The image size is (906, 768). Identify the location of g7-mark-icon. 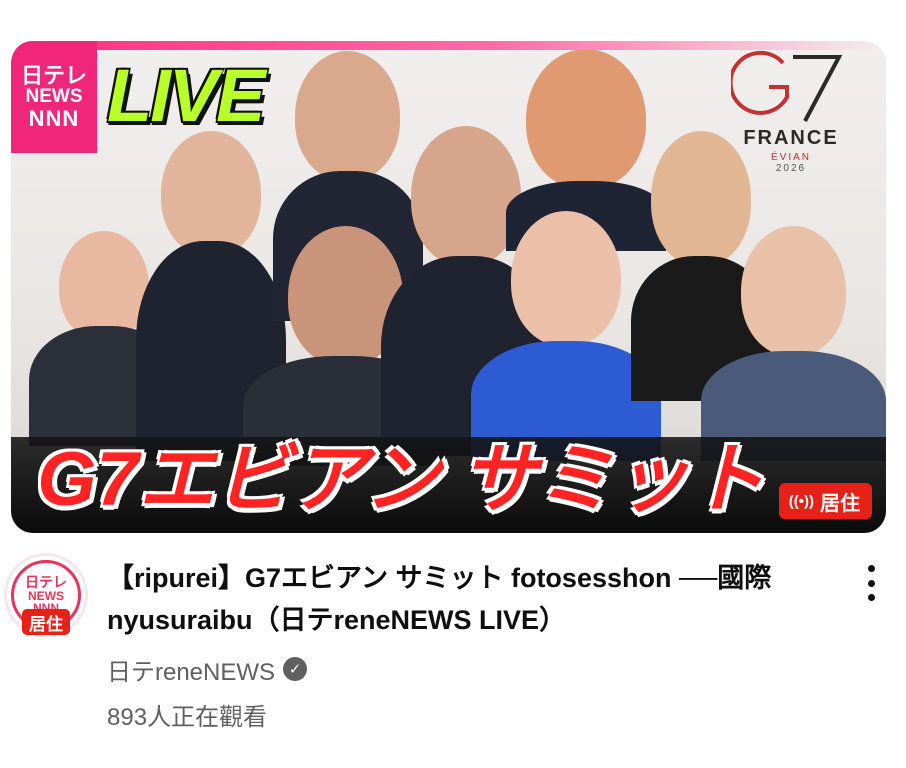
(787, 86).